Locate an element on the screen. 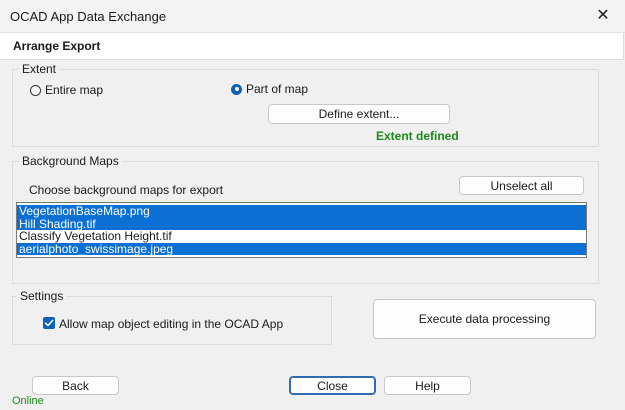 The width and height of the screenshot is (625, 410). radio-entire-map: Entire map is located at coordinates (66, 90).